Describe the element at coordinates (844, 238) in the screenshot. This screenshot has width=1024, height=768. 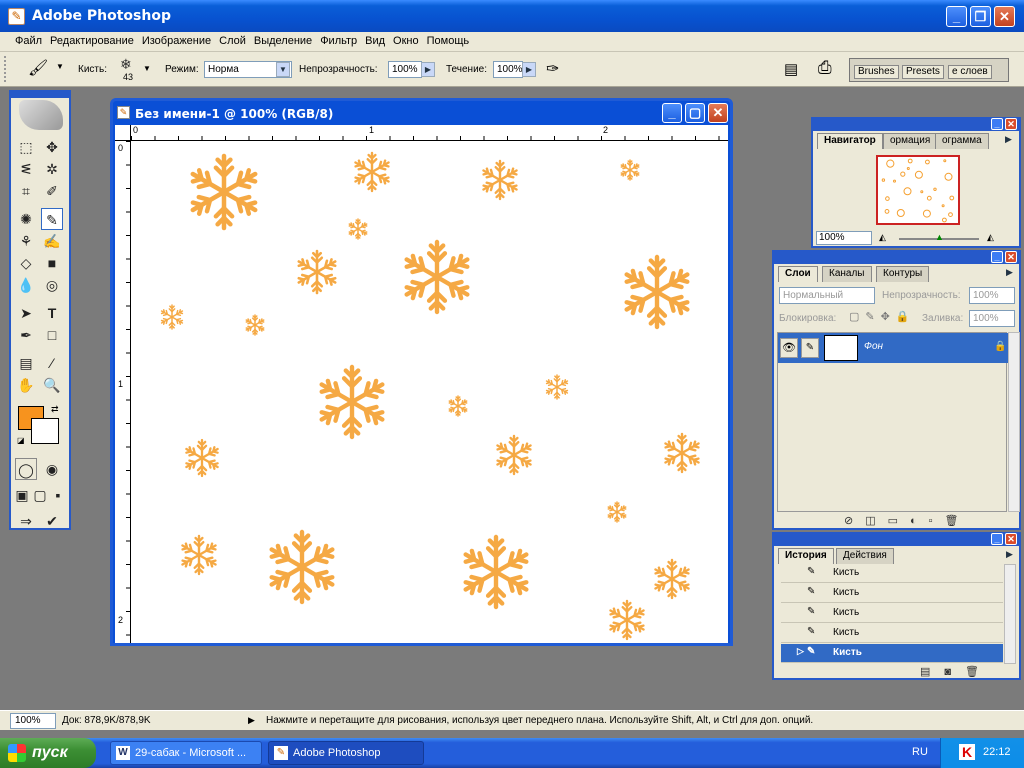
I see `navigator-zoom-input: 100%` at that location.